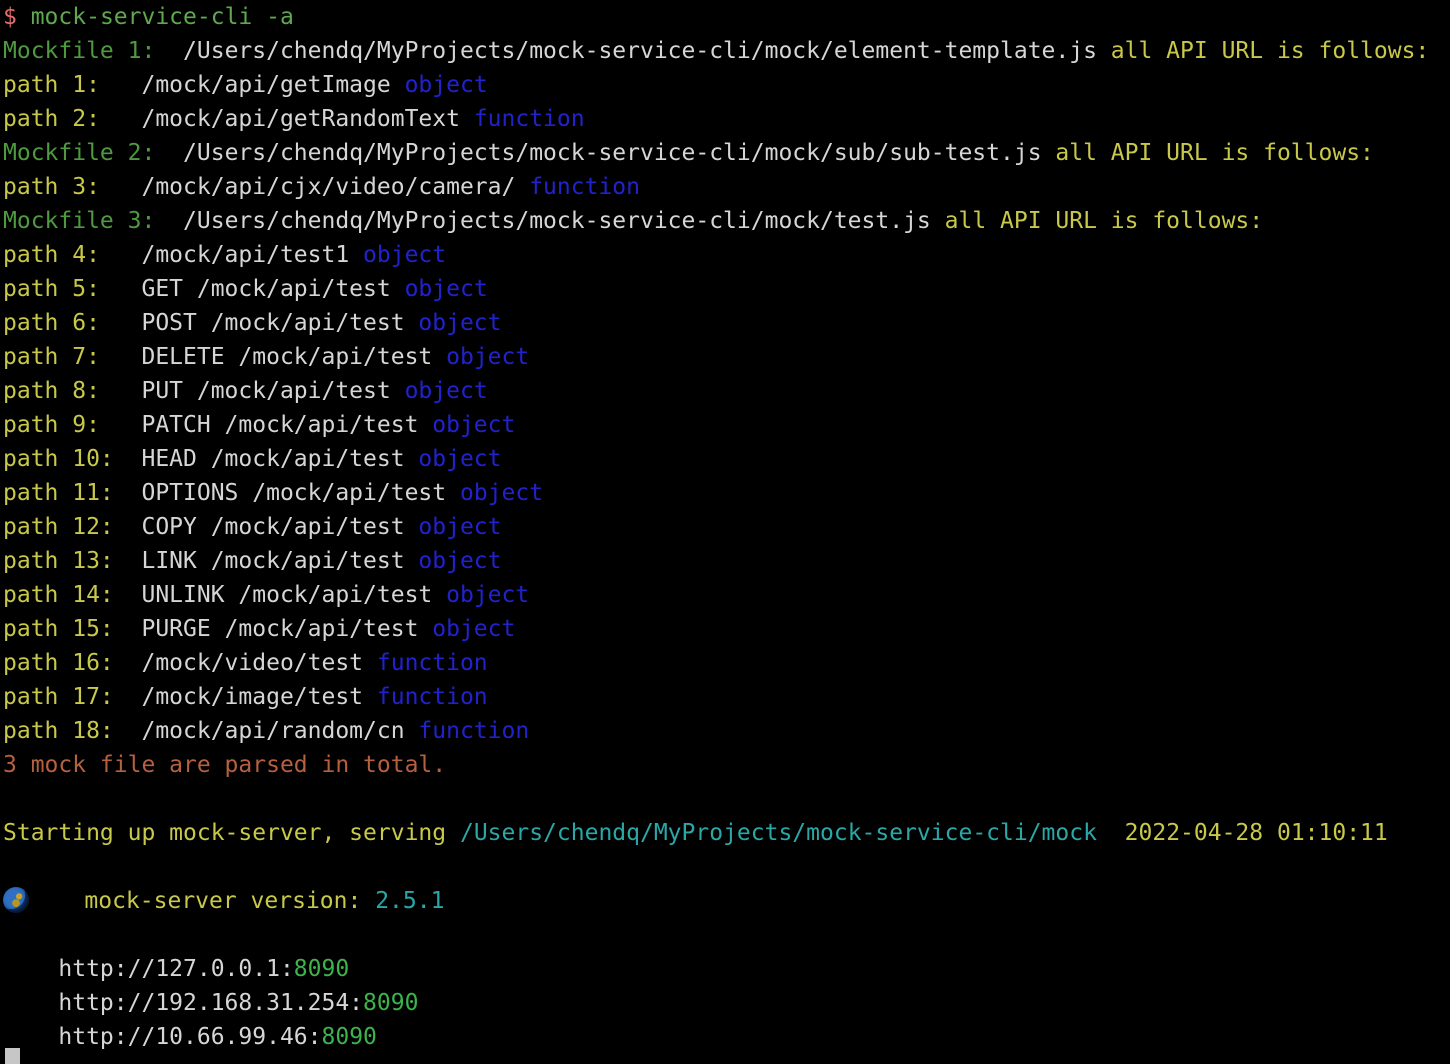 The width and height of the screenshot is (1450, 1064). Describe the element at coordinates (202, 901) in the screenshot. I see `version-label: mock-server version:` at that location.